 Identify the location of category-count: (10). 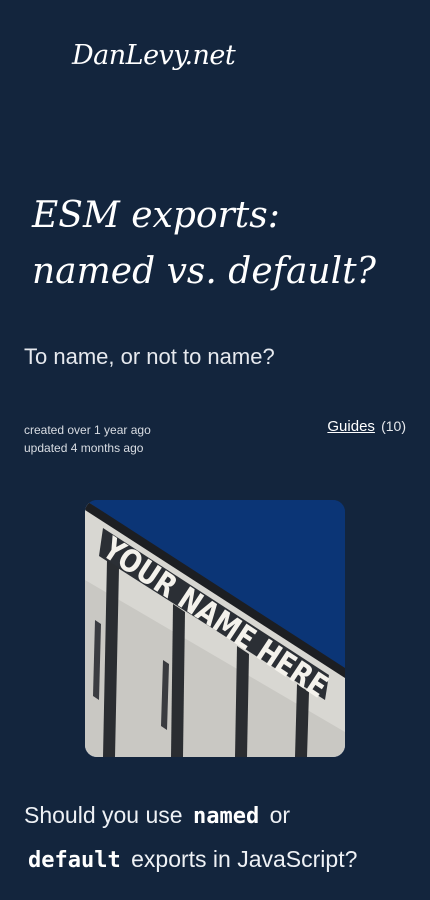
(393, 426).